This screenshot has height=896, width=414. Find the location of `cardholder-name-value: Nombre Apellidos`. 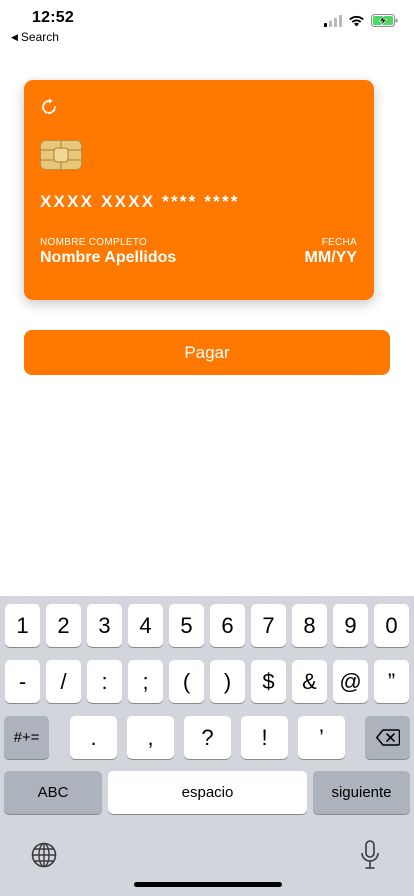

cardholder-name-value: Nombre Apellidos is located at coordinates (108, 257).